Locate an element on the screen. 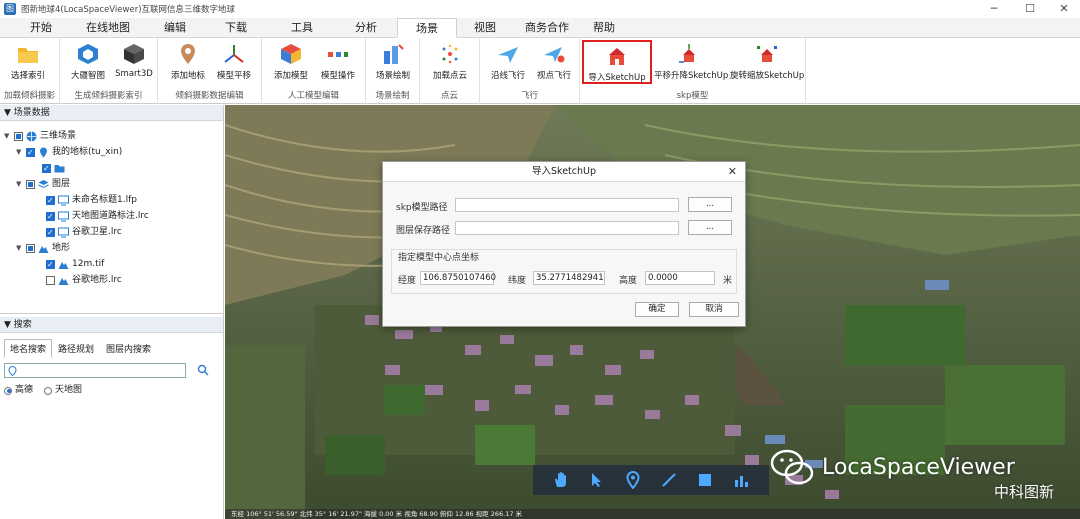 This screenshot has width=1080, height=519. tree-folder is located at coordinates (55, 168).